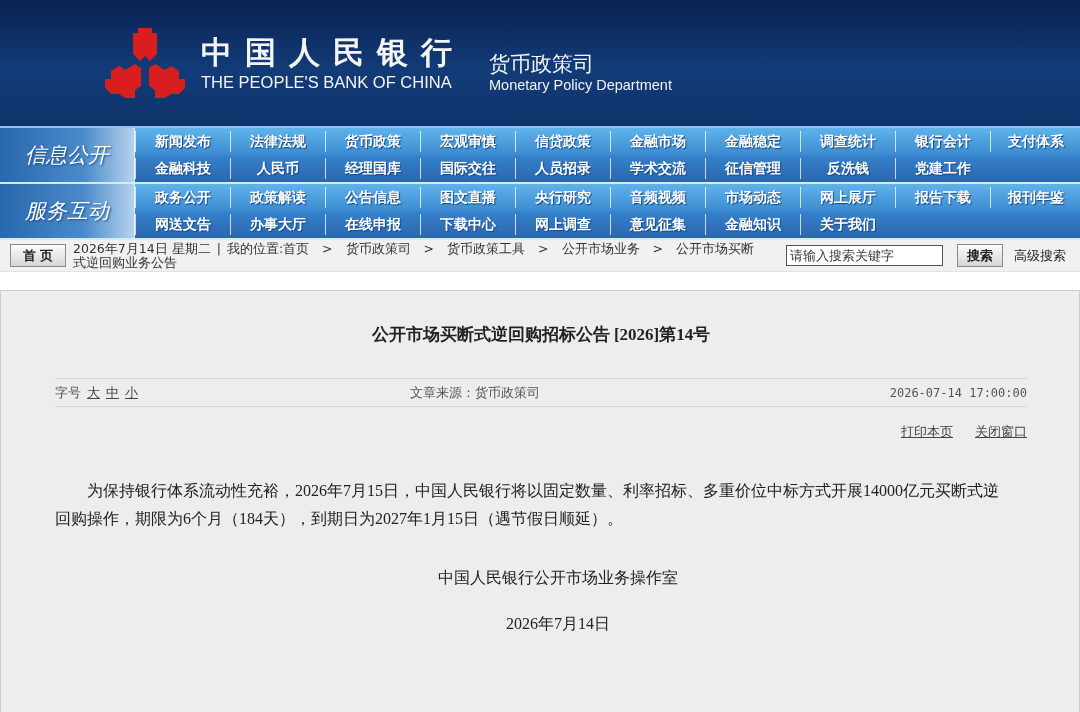 The image size is (1080, 712). What do you see at coordinates (131, 392) in the screenshot?
I see `text-size-link: 小` at bounding box center [131, 392].